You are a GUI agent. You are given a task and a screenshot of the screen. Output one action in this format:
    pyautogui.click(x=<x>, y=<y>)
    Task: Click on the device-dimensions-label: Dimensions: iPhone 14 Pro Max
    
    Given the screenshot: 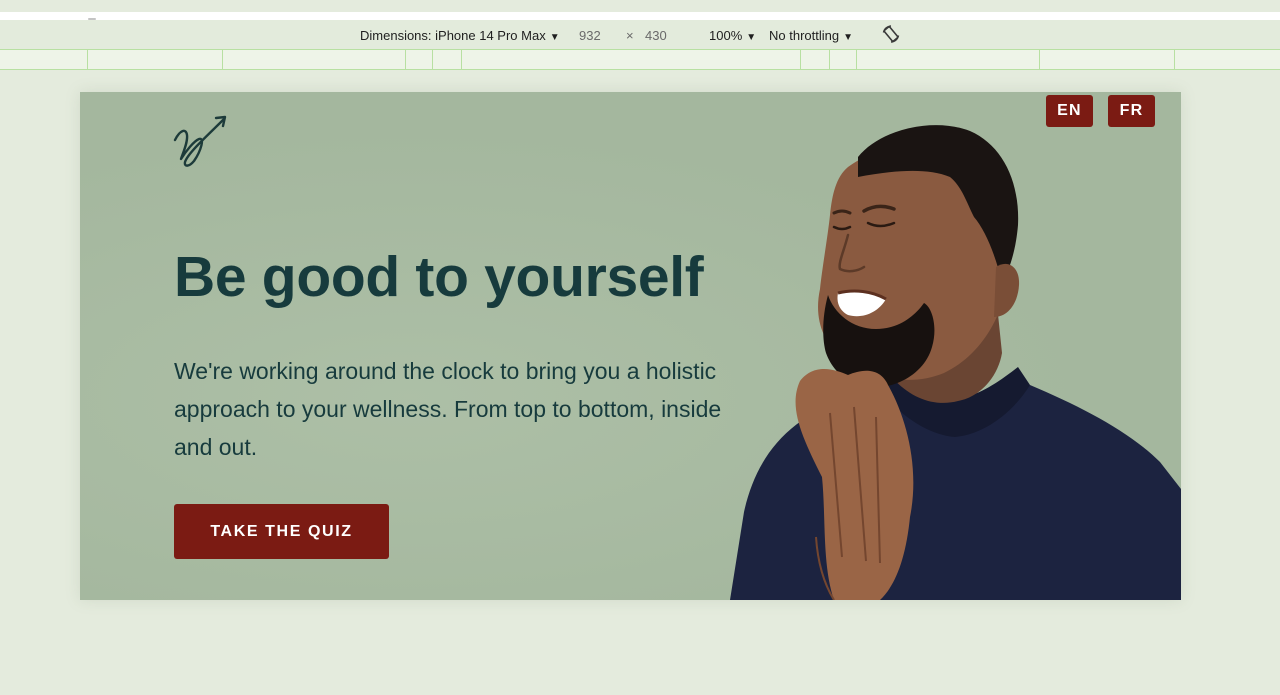 What is the action you would take?
    pyautogui.click(x=453, y=35)
    